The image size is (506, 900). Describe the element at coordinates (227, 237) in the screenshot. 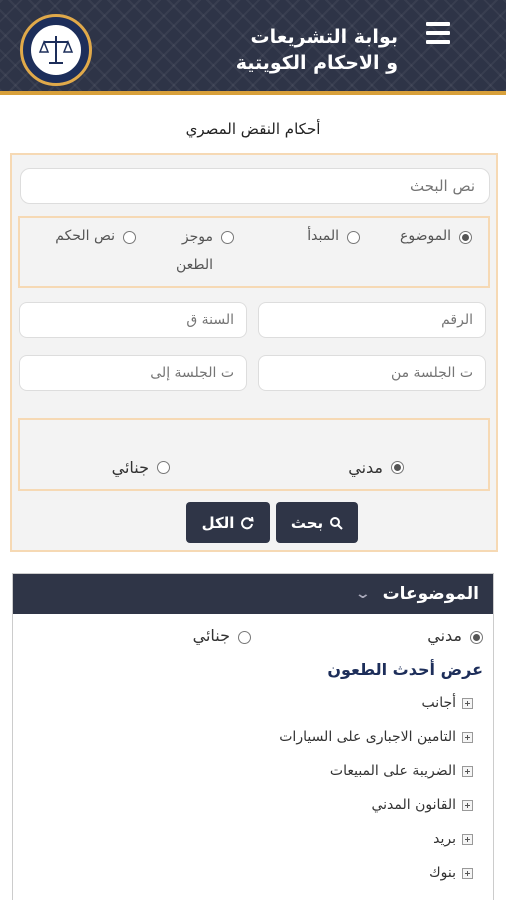

I see `radio-summary-dot` at that location.